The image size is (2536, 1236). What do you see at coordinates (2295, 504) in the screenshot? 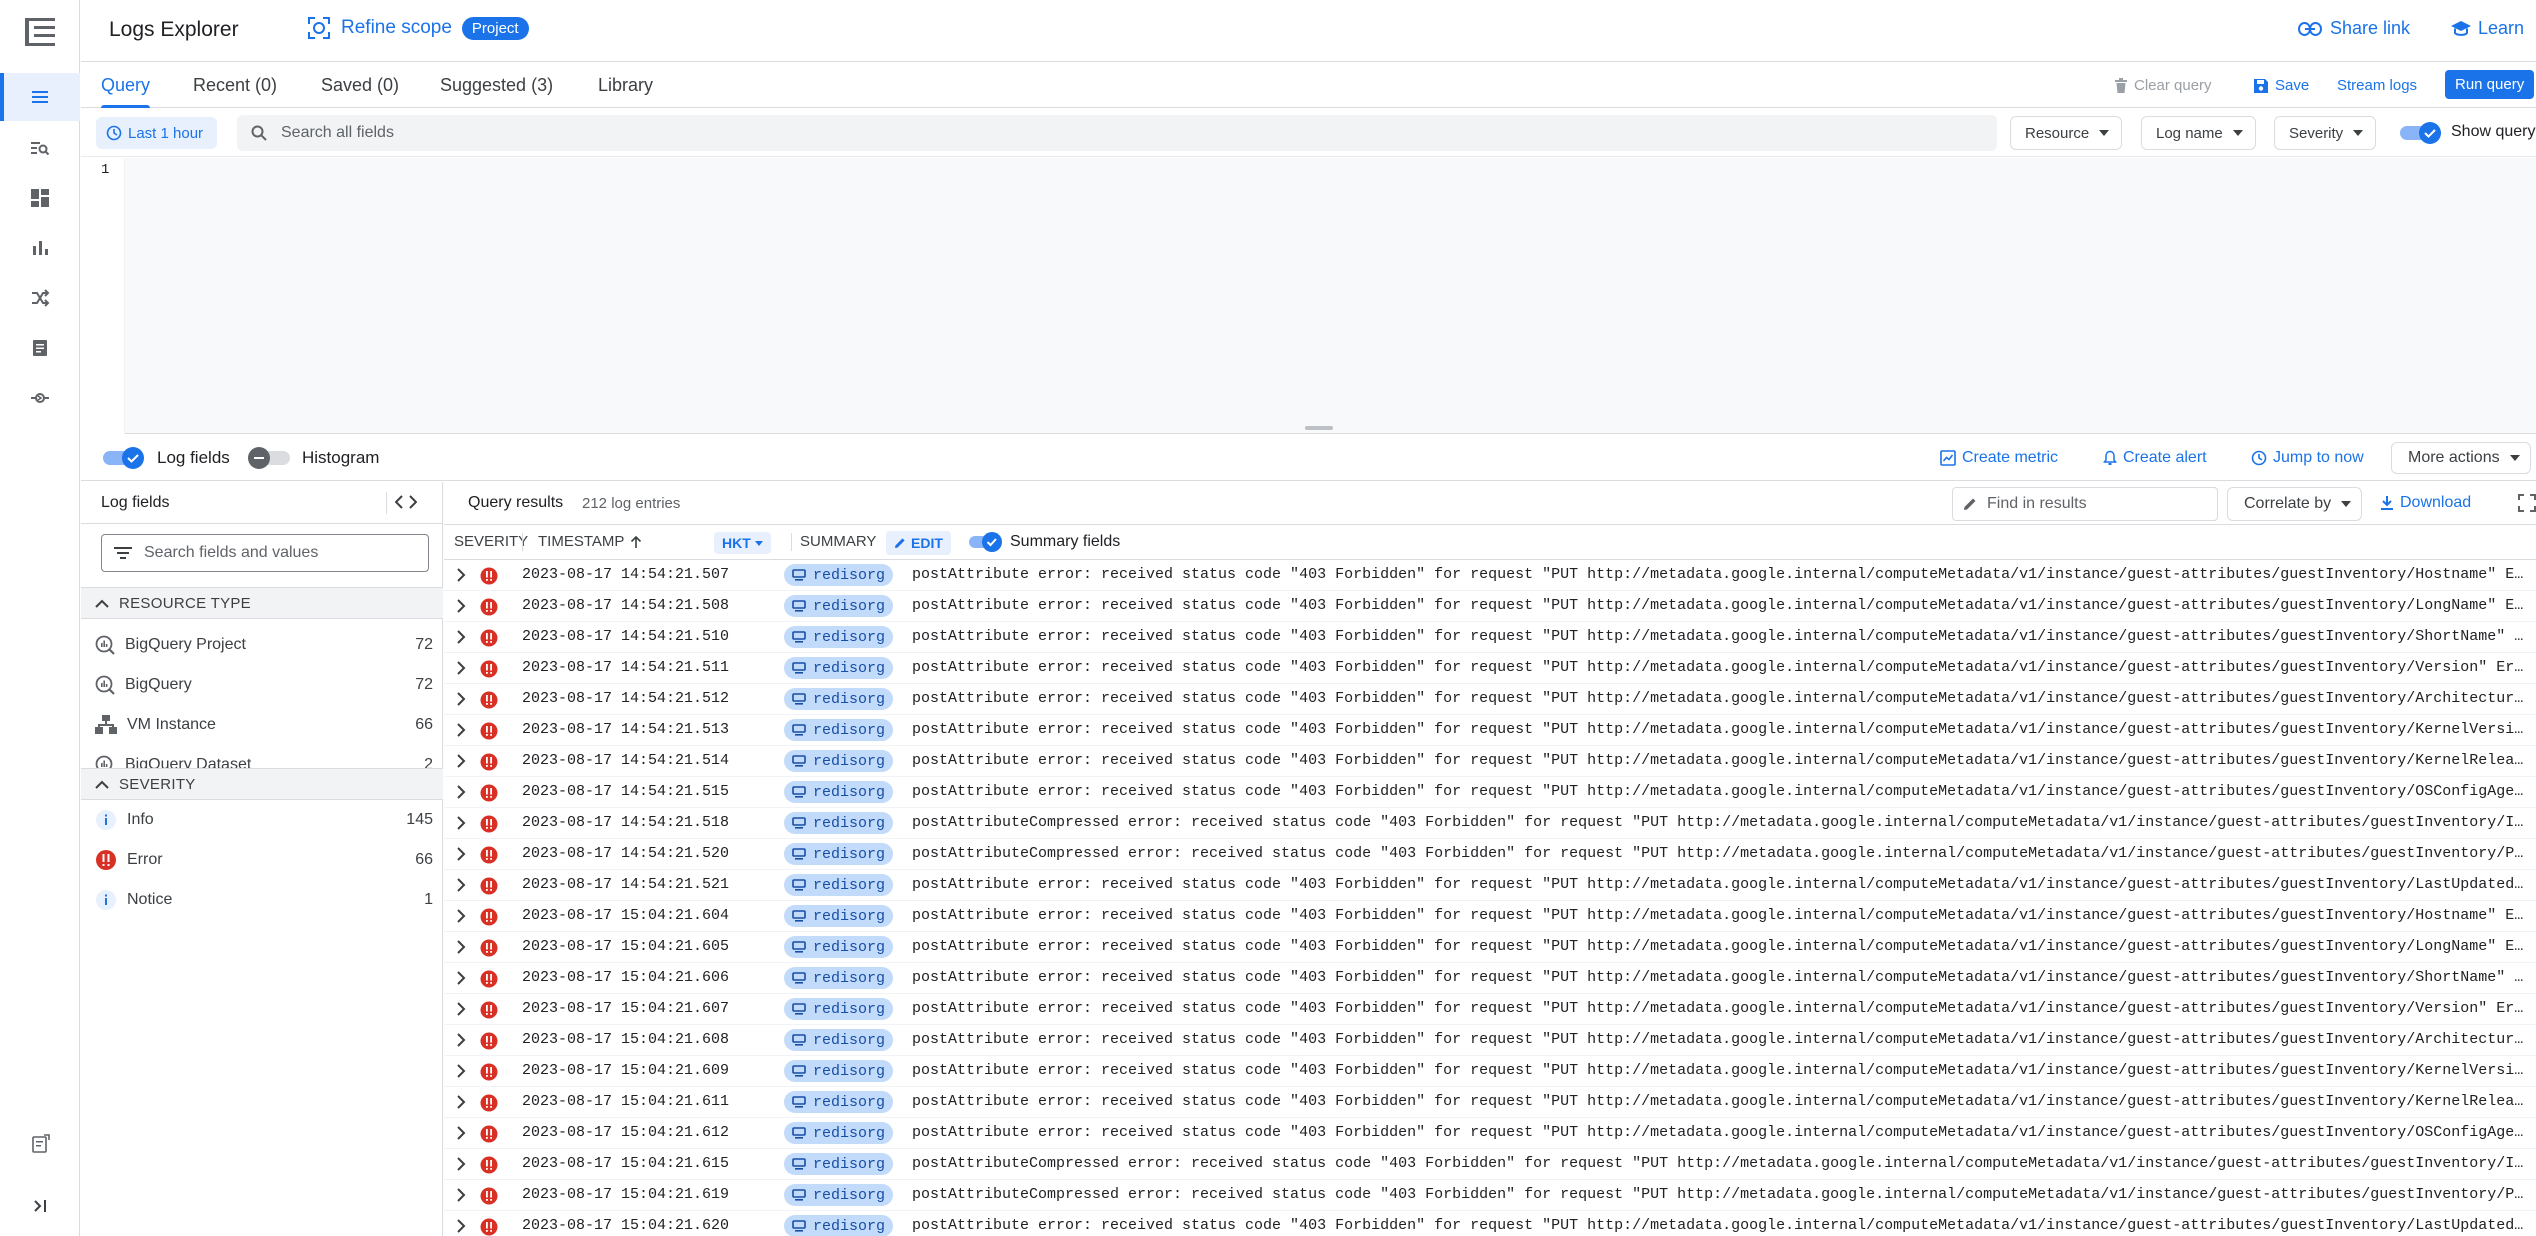
I see `correlate-by-dropdown: Correlate by` at bounding box center [2295, 504].